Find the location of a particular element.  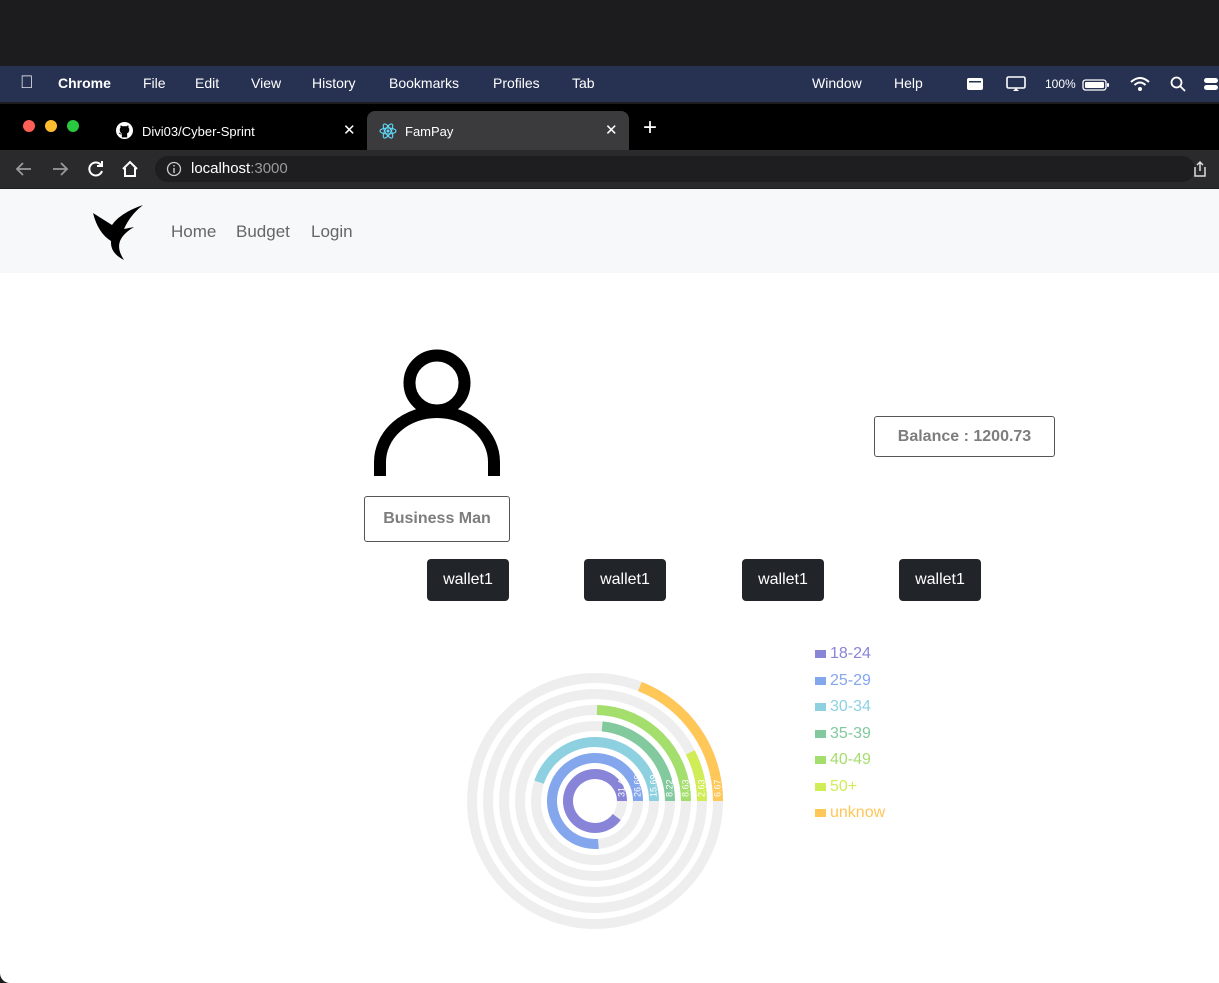

tab-fampay: FamPay ✕ is located at coordinates (498, 131).